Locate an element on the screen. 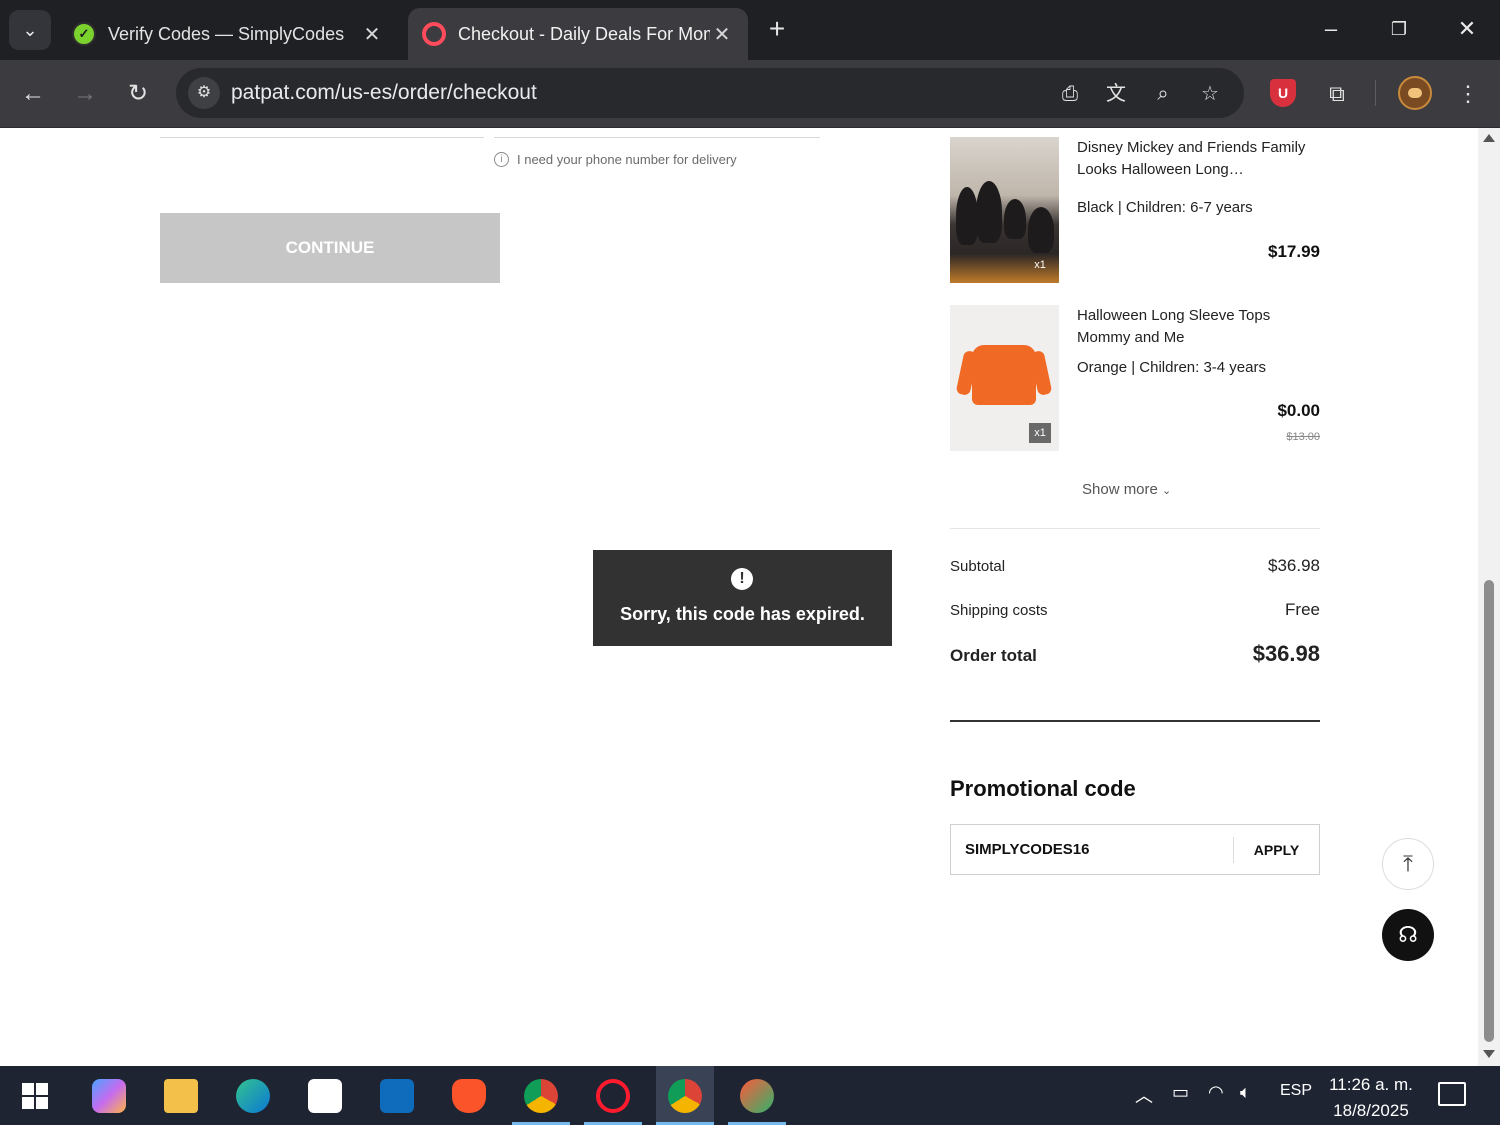  opera-app is located at coordinates (613, 1095).